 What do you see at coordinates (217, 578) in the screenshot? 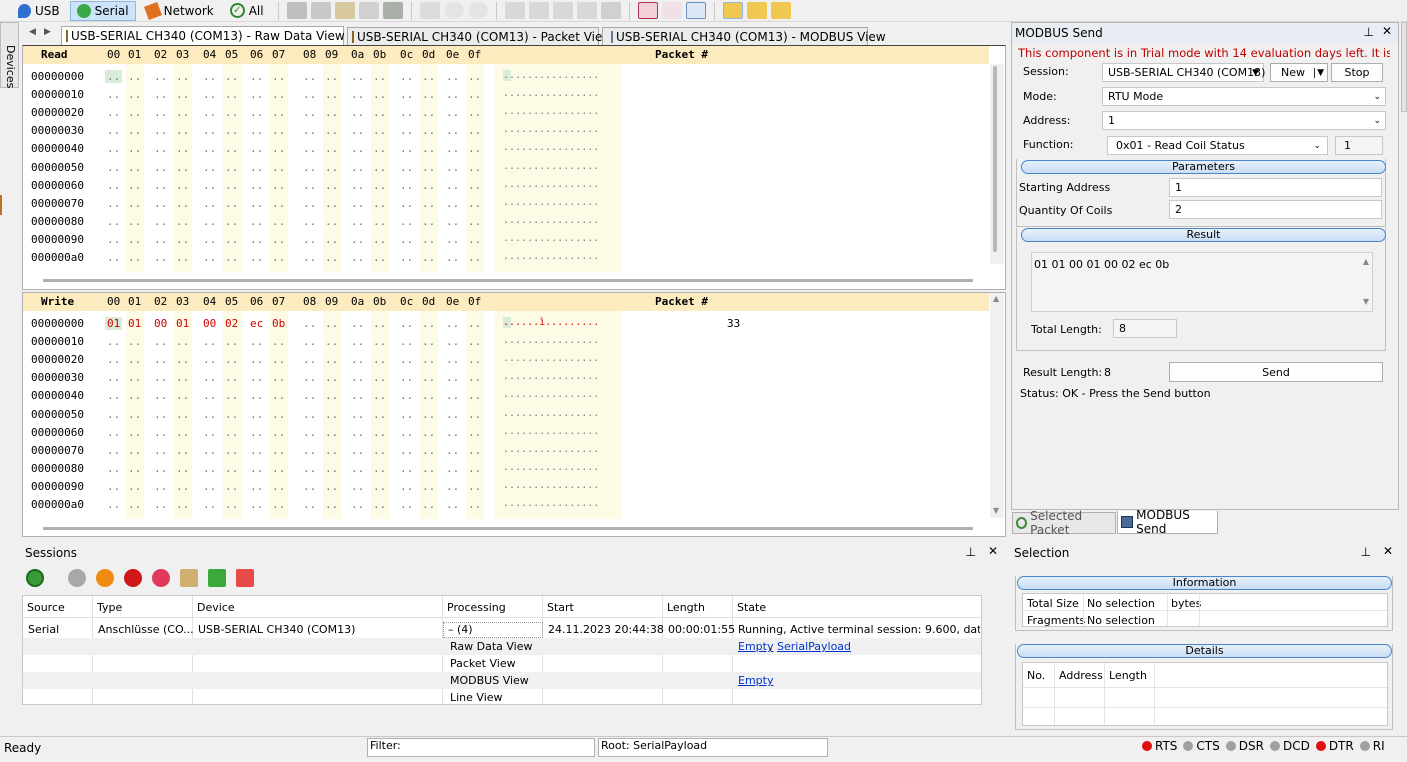
I see `add-icon` at bounding box center [217, 578].